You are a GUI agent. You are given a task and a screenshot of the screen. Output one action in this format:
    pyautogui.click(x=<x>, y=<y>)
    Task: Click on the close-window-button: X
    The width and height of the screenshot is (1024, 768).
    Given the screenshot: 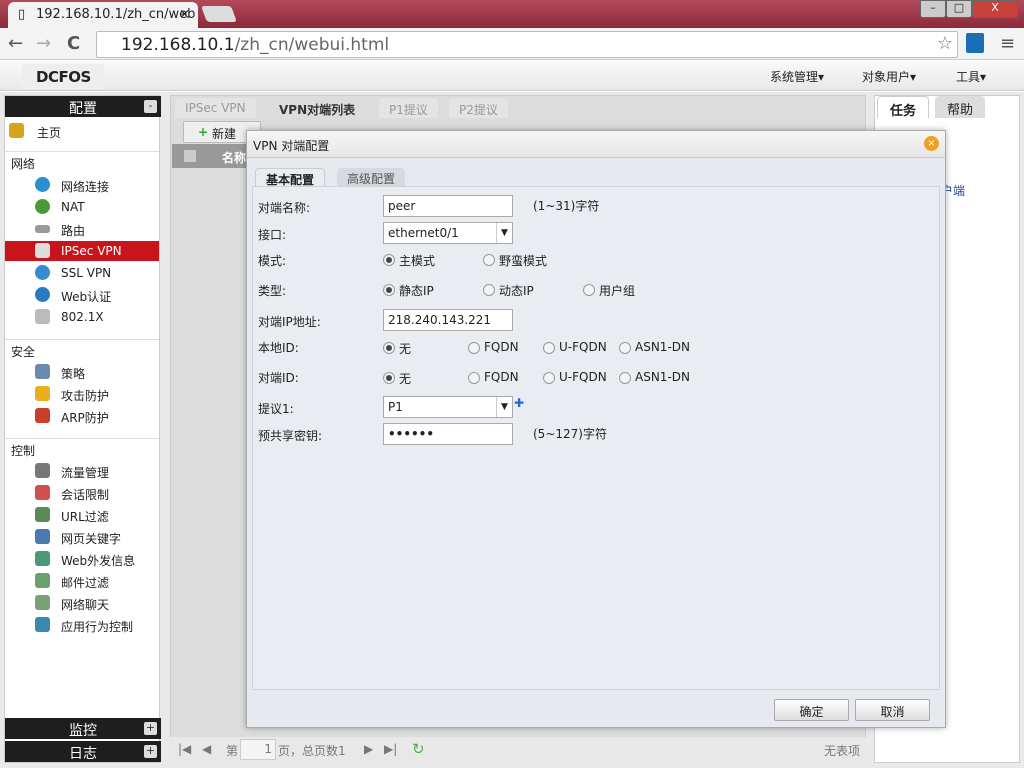 What is the action you would take?
    pyautogui.click(x=995, y=9)
    